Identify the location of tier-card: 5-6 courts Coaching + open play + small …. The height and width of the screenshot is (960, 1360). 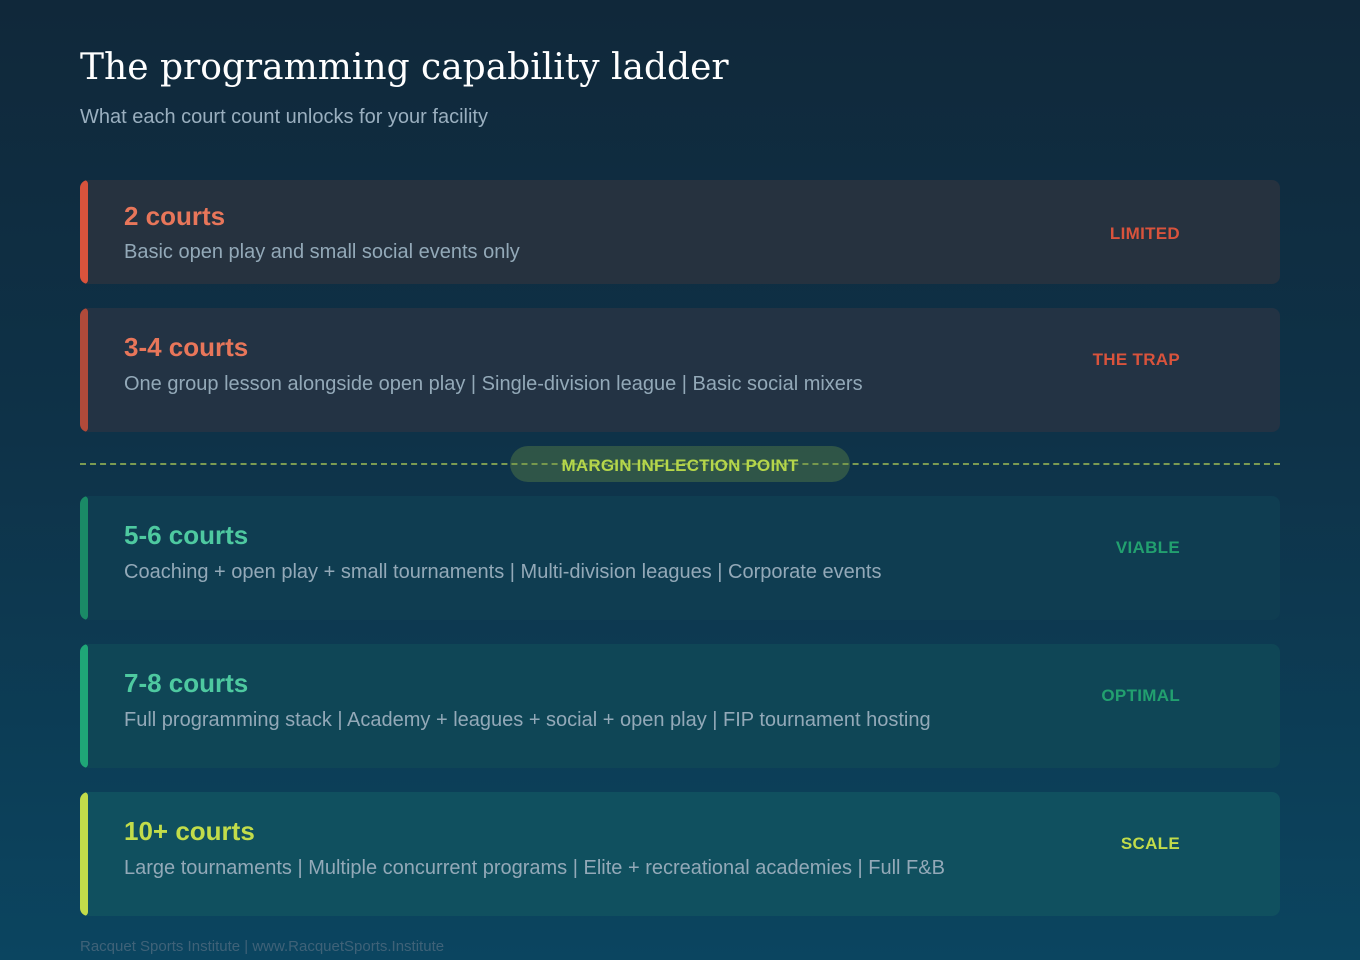
(680, 558).